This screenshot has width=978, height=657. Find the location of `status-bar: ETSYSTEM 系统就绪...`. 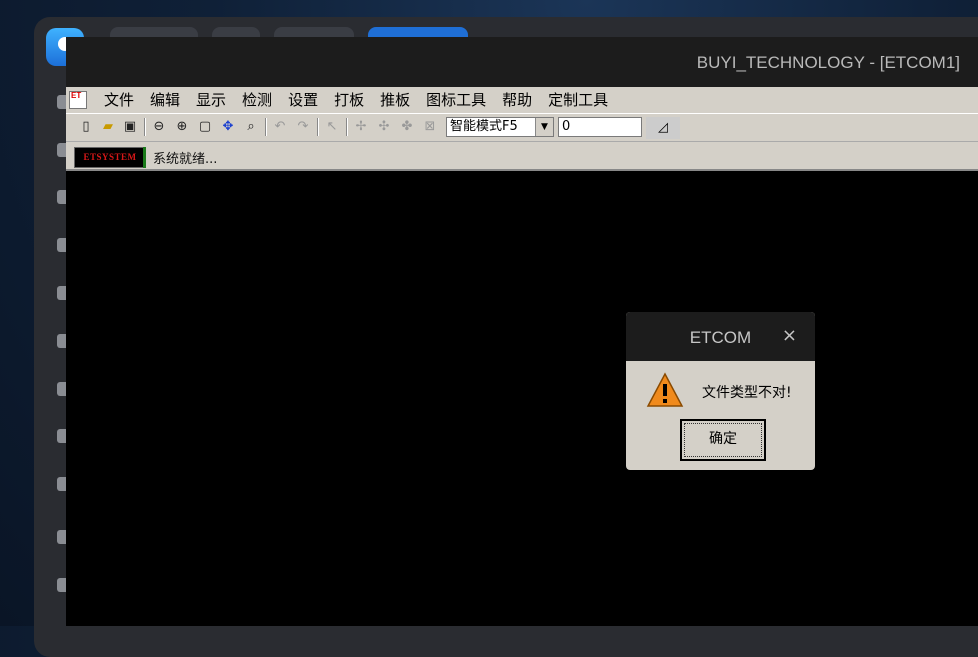

status-bar: ETSYSTEM 系统就绪... is located at coordinates (522, 156).